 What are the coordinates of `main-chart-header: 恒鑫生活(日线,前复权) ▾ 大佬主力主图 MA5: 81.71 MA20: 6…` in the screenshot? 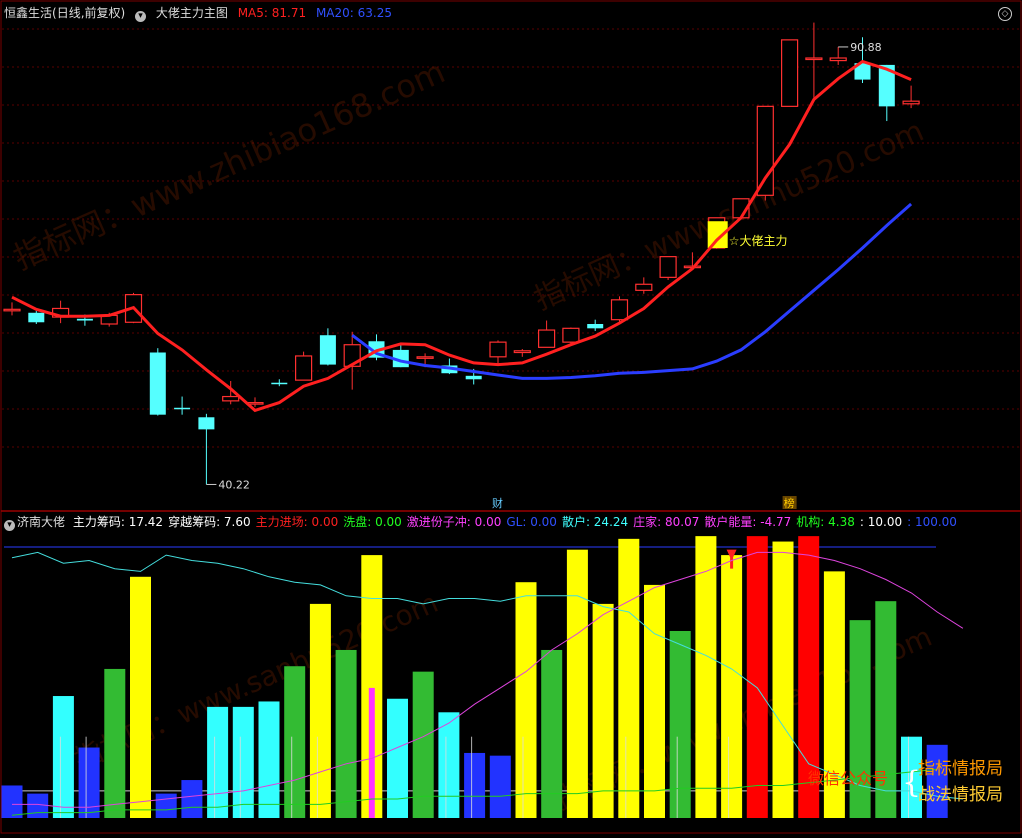 It's located at (201, 13).